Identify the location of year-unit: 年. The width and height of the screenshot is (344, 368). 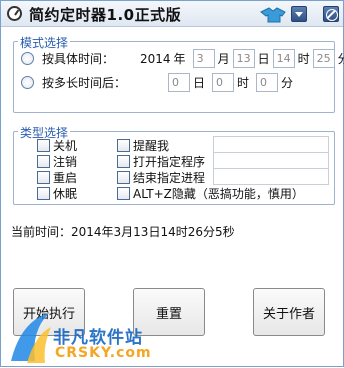
(179, 59).